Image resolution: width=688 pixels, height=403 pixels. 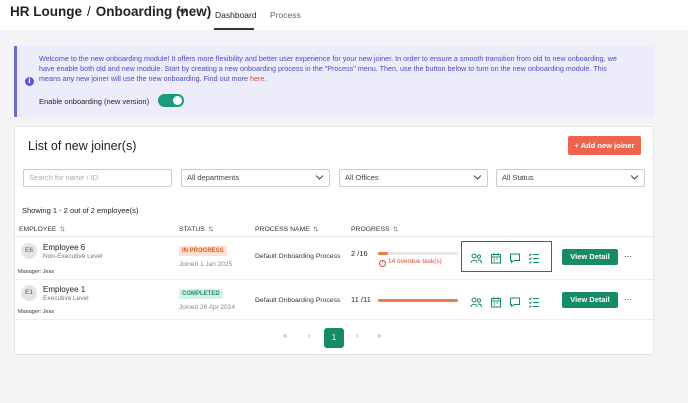 What do you see at coordinates (82, 146) in the screenshot?
I see `card-title: List of new joiner(s)` at bounding box center [82, 146].